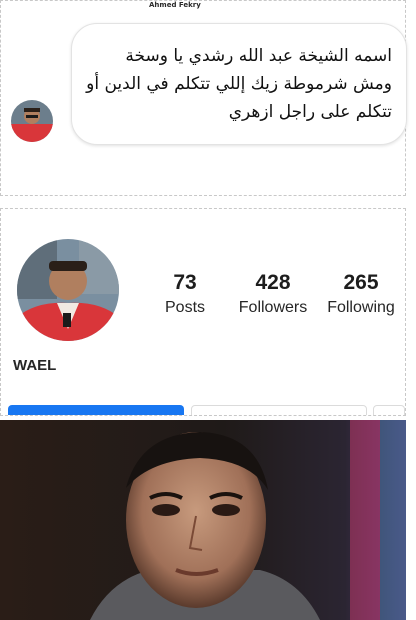  I want to click on more-options-button, so click(389, 410).